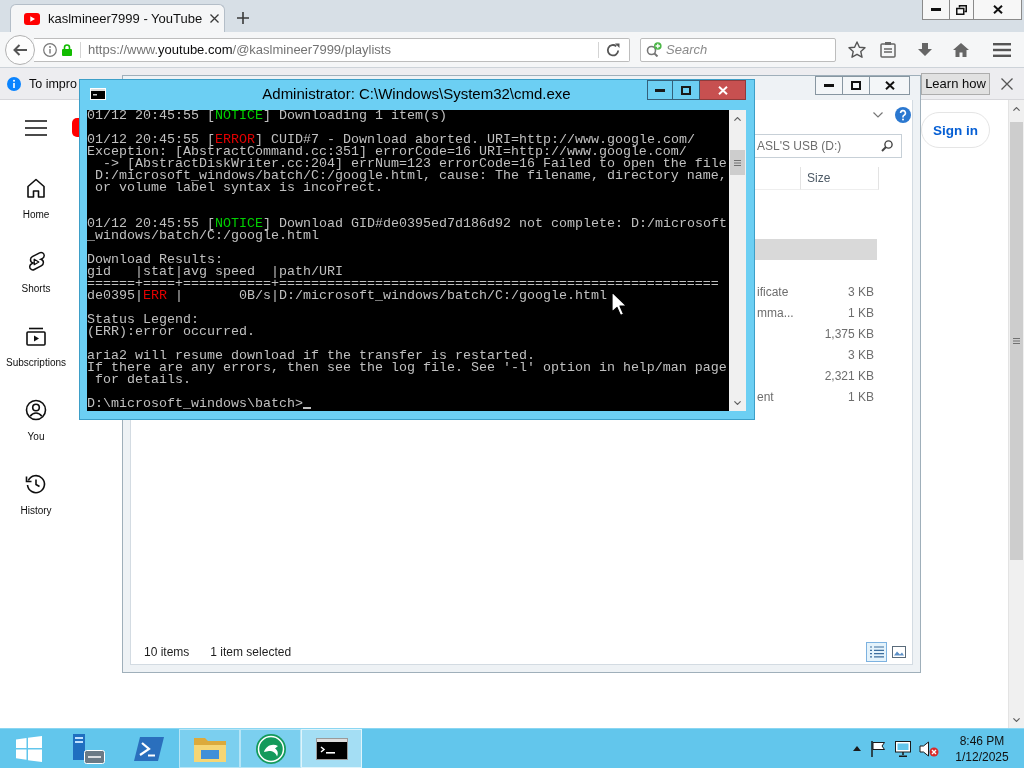  I want to click on plus-icon, so click(243, 17).